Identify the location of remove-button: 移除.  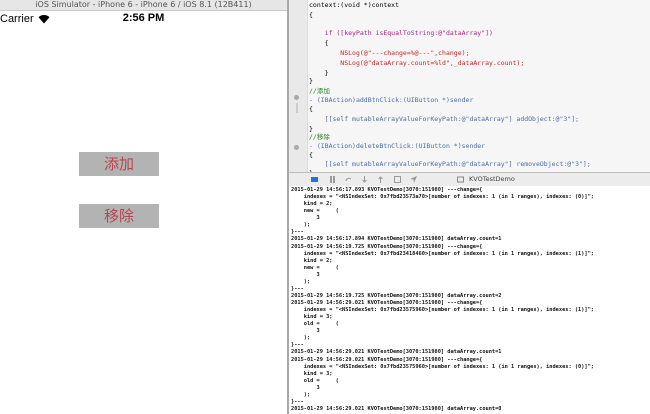
(119, 216).